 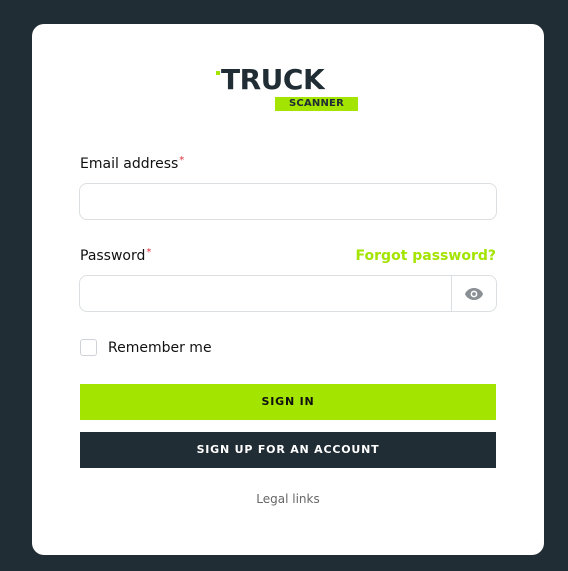 I want to click on email-required-mark: *, so click(x=182, y=160).